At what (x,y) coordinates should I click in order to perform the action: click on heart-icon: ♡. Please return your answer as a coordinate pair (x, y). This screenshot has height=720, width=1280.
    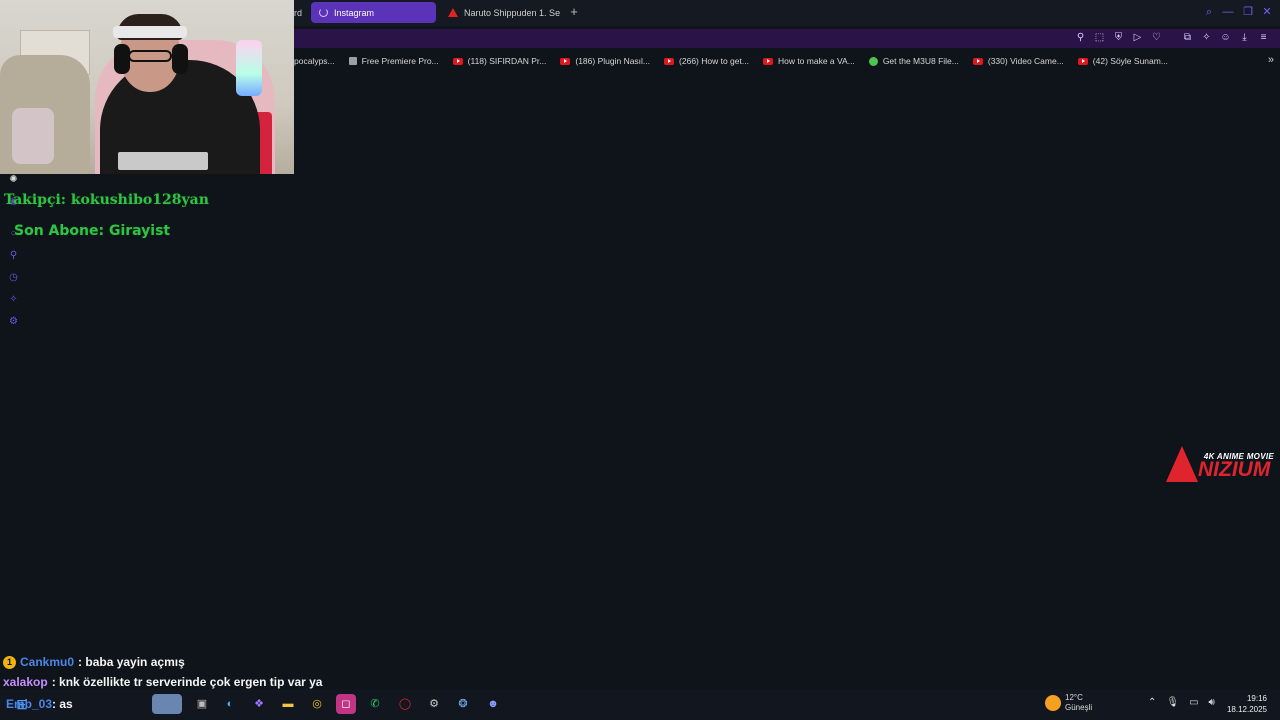
    Looking at the image, I should click on (1156, 38).